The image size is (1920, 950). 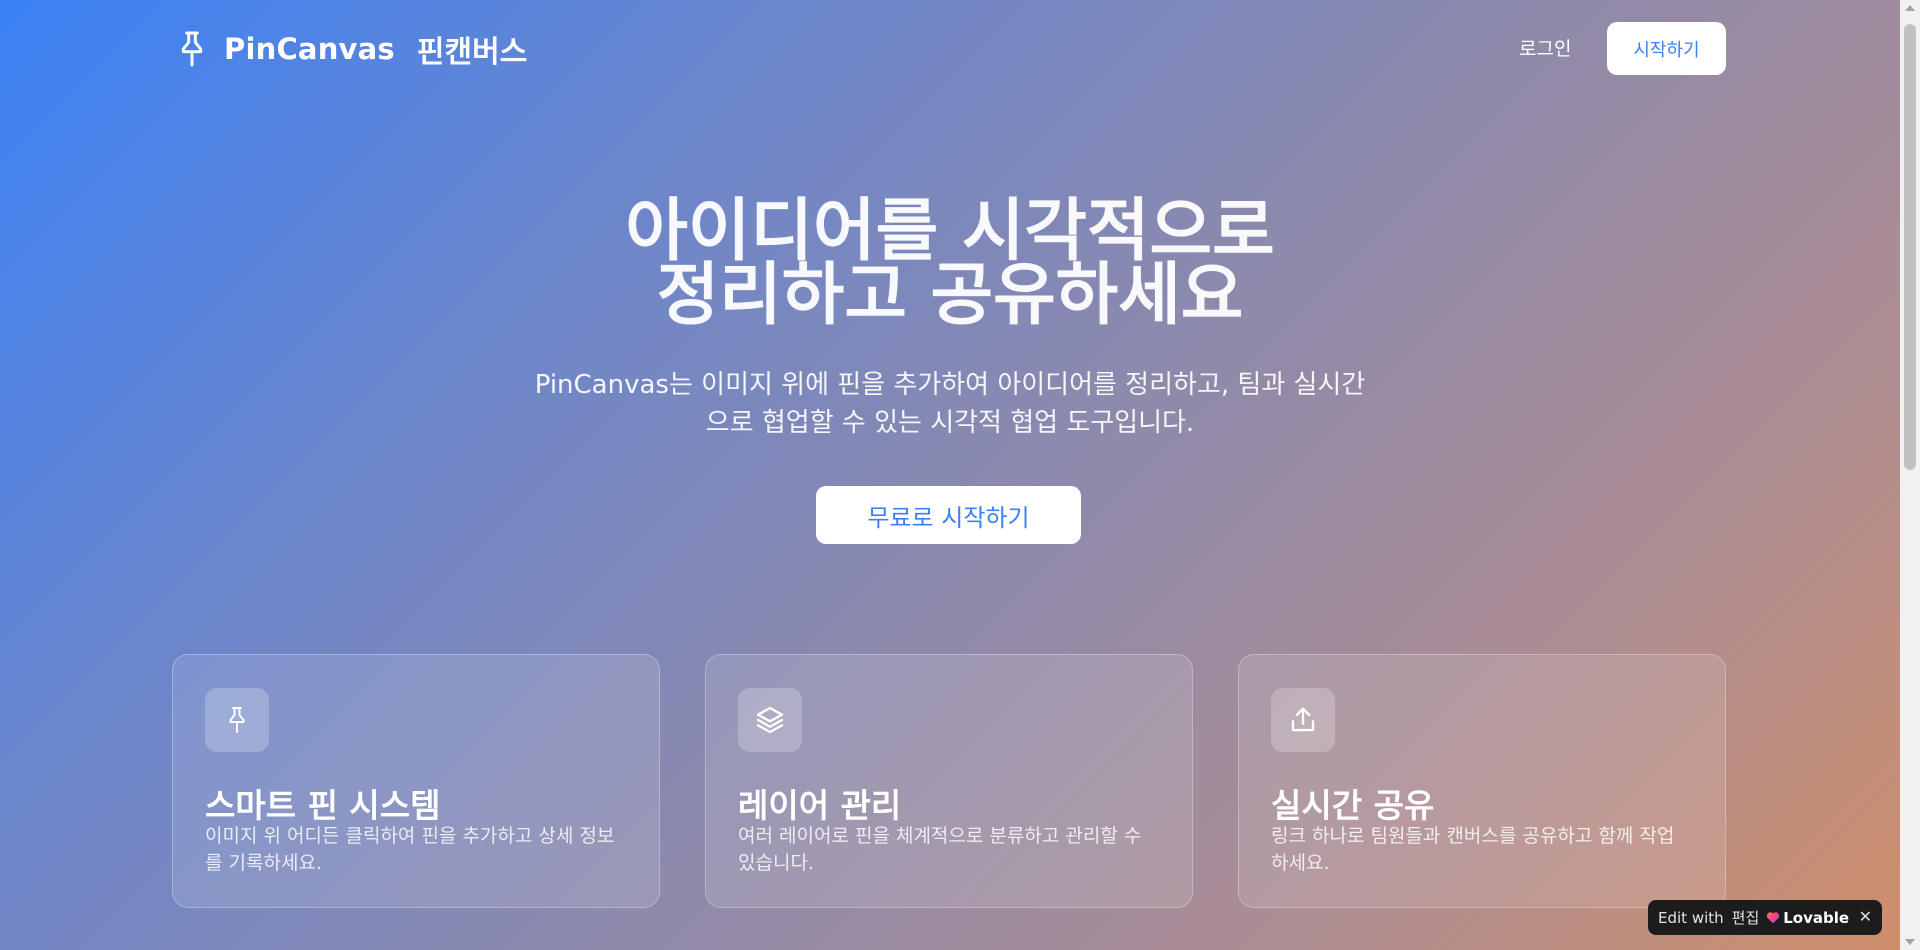 What do you see at coordinates (1773, 917) in the screenshot?
I see `lovable-heart-icon` at bounding box center [1773, 917].